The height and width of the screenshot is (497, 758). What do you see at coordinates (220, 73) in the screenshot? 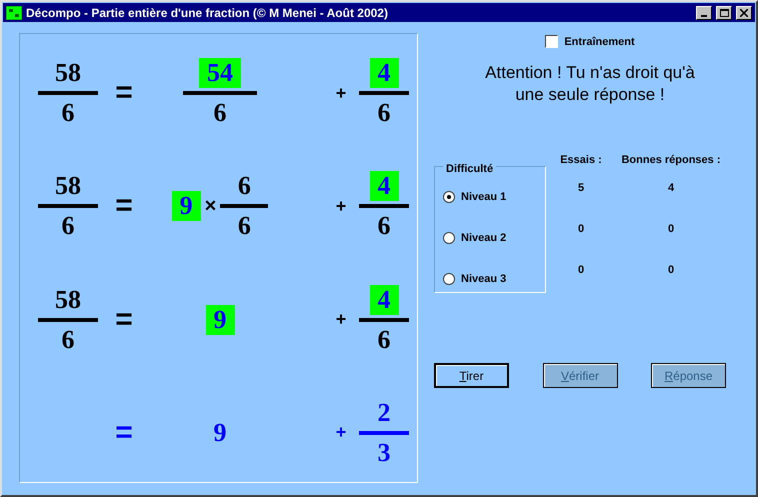
I see `numerator: 54` at bounding box center [220, 73].